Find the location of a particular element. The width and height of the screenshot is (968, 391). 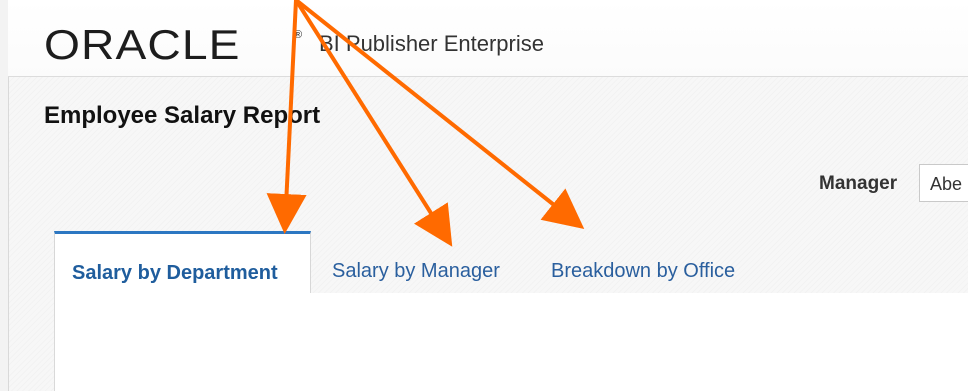

manager-input: Abe is located at coordinates (943, 183).